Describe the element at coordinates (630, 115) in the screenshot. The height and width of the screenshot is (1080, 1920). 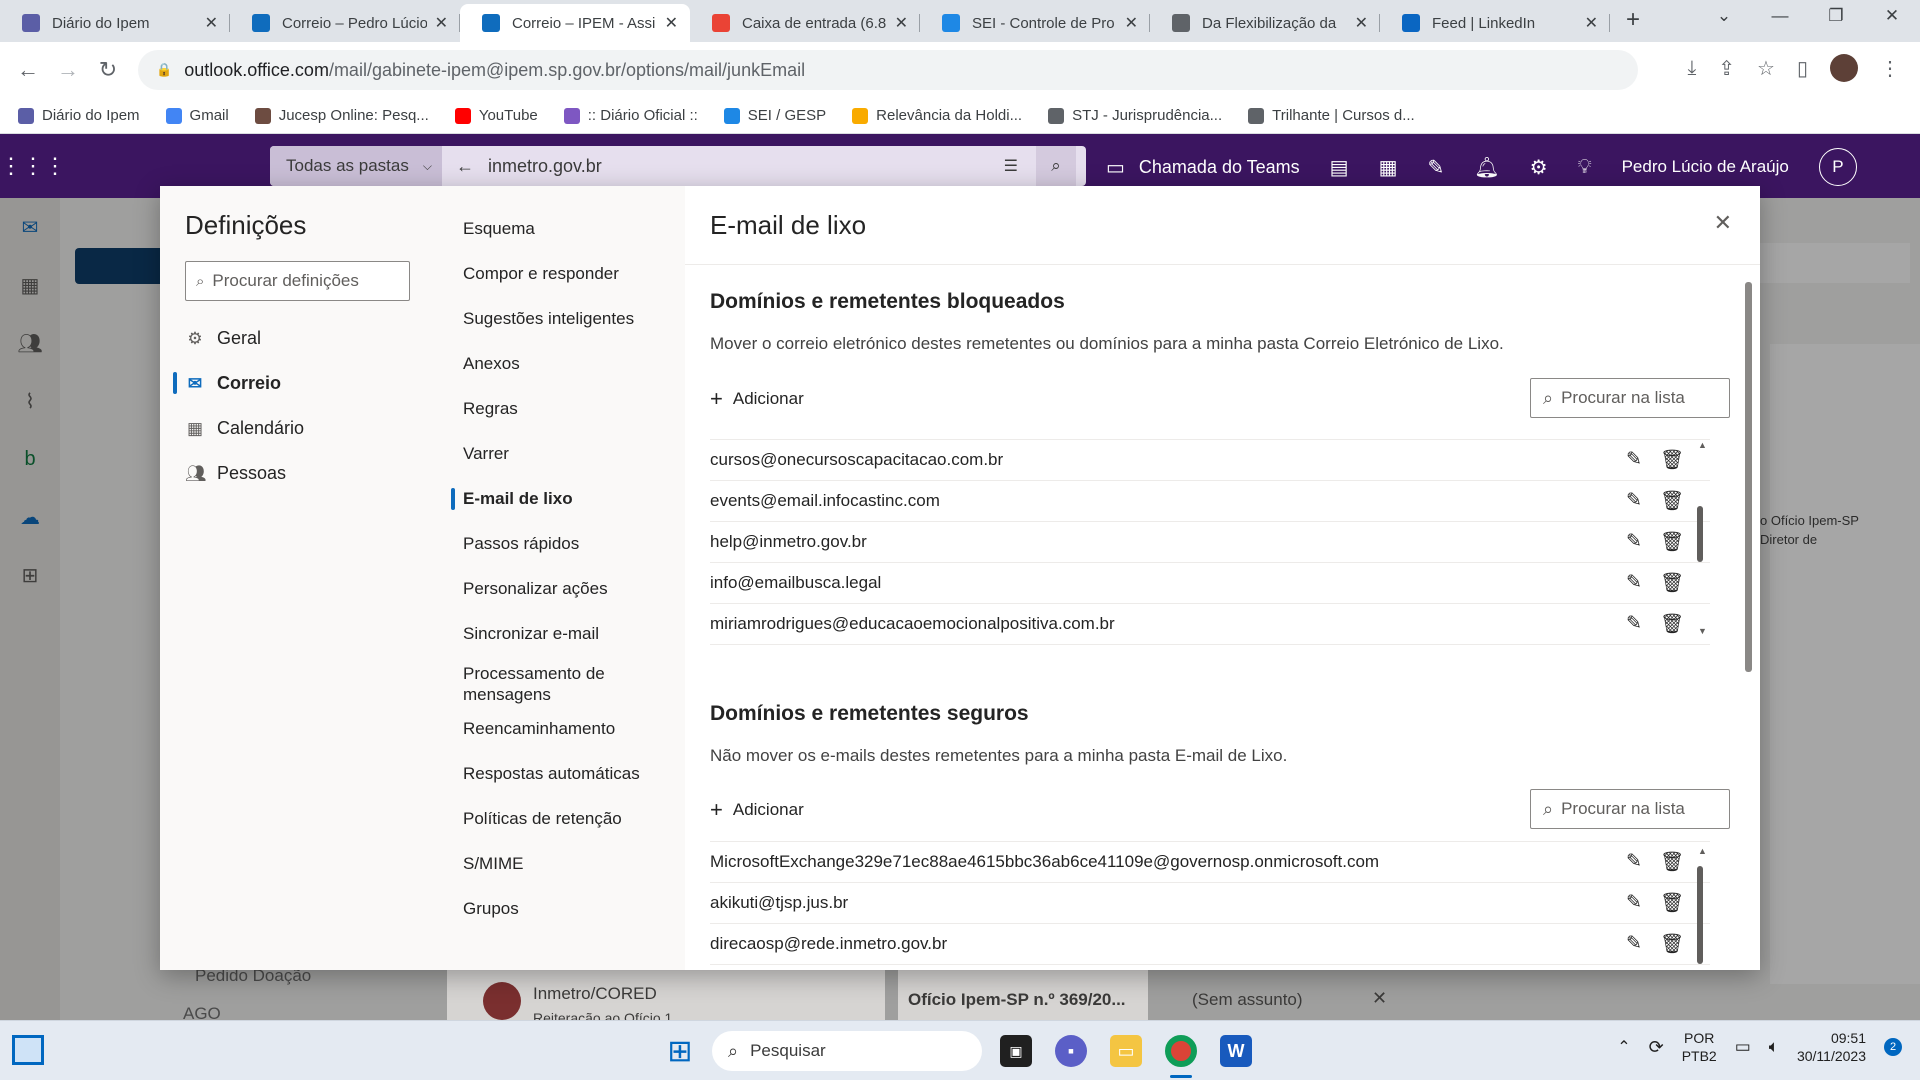
I see `bookmark-item: :: Diário Oficial ::` at that location.